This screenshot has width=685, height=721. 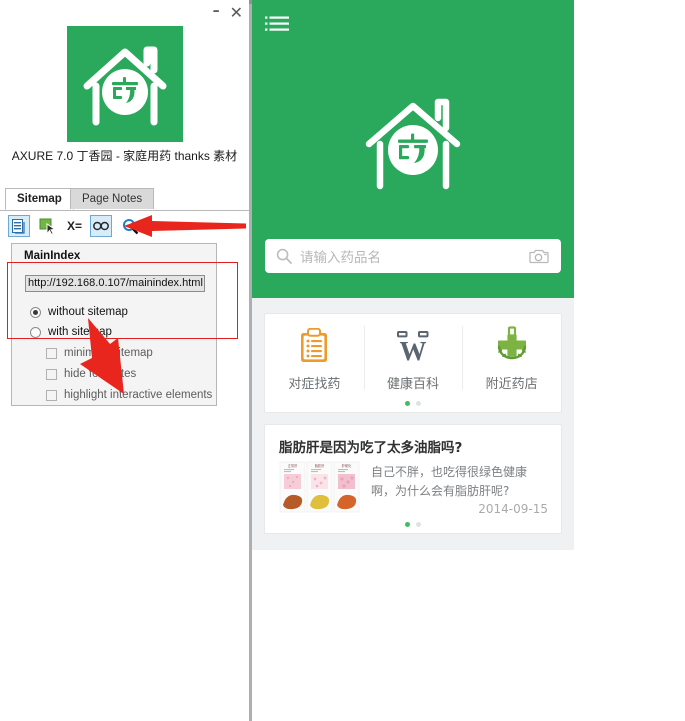 What do you see at coordinates (51, 353) in the screenshot?
I see `checkbox-box-minimize-sitemap` at bounding box center [51, 353].